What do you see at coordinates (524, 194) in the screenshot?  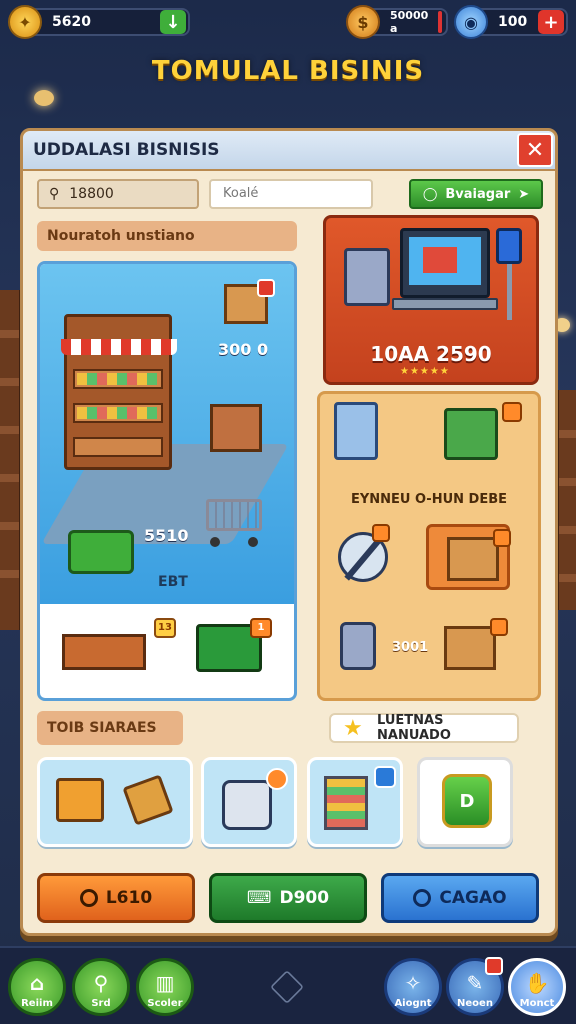 I see `arrow-icon: ➤` at bounding box center [524, 194].